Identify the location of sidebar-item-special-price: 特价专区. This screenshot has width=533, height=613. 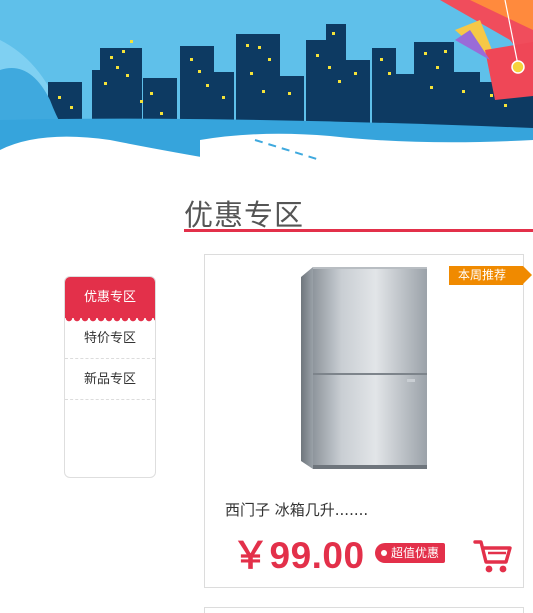
(110, 338).